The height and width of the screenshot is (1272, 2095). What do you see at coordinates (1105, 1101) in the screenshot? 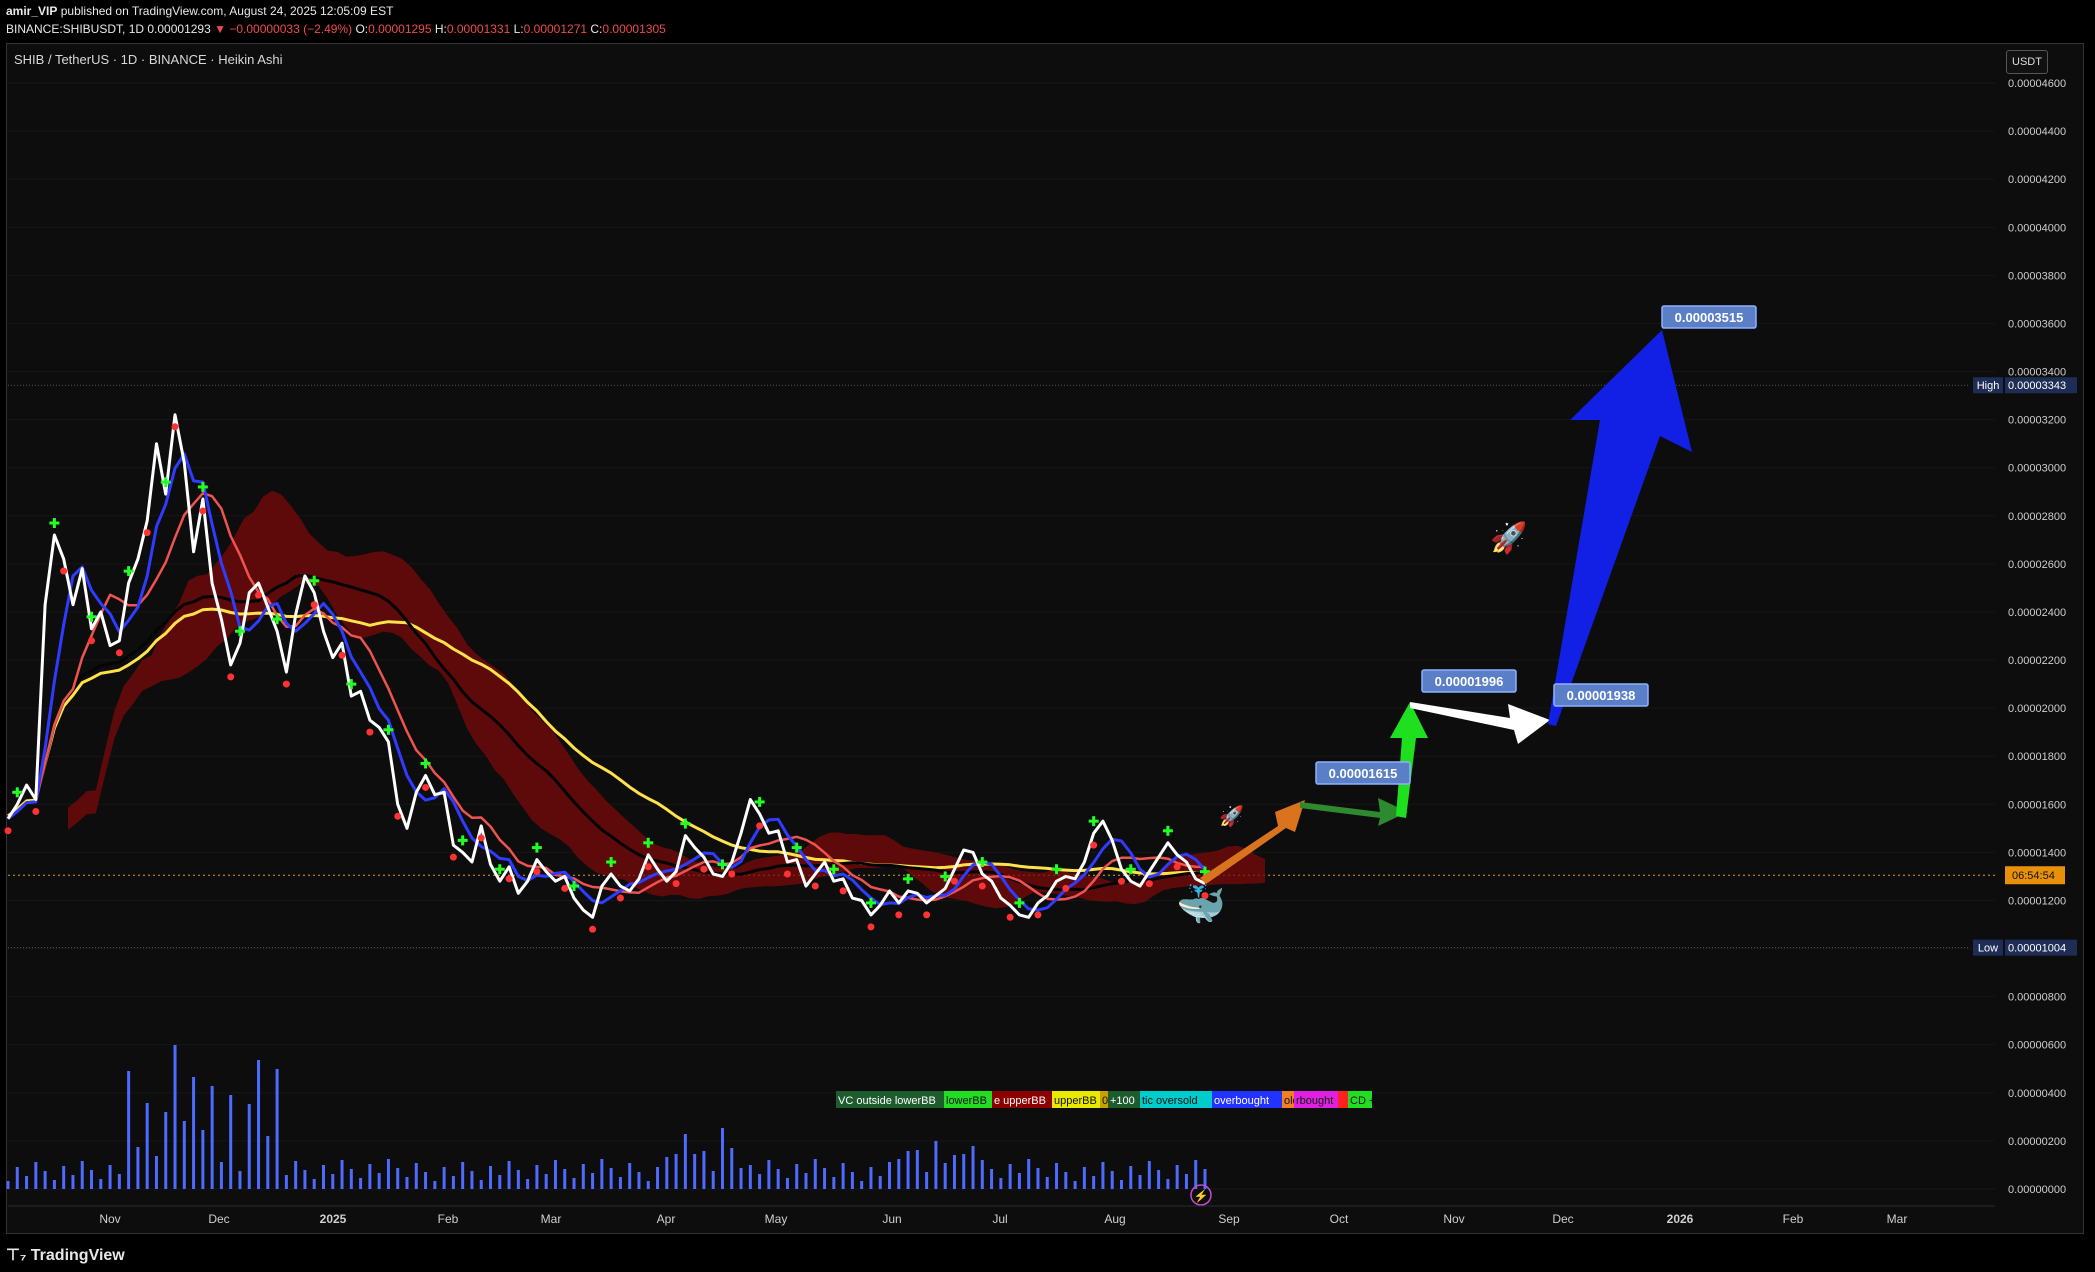
I see `indicator-label: 0` at bounding box center [1105, 1101].